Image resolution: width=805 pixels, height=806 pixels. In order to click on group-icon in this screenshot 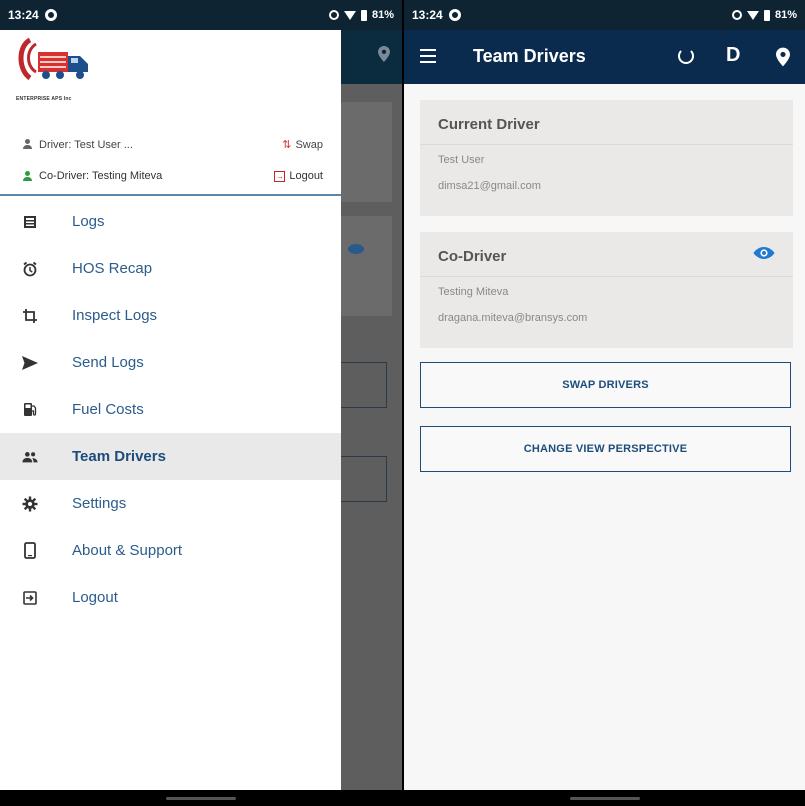, I will do `click(30, 457)`.